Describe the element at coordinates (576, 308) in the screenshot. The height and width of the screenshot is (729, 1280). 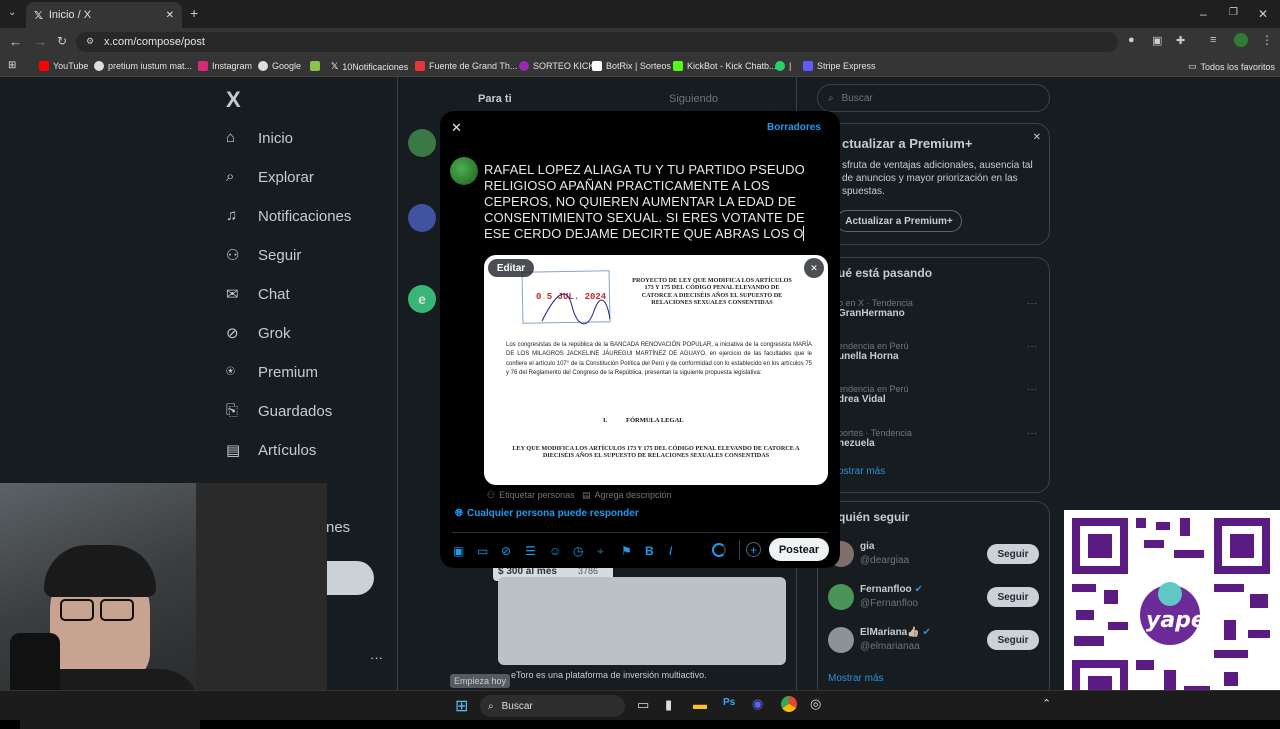
I see `signature-icon` at that location.